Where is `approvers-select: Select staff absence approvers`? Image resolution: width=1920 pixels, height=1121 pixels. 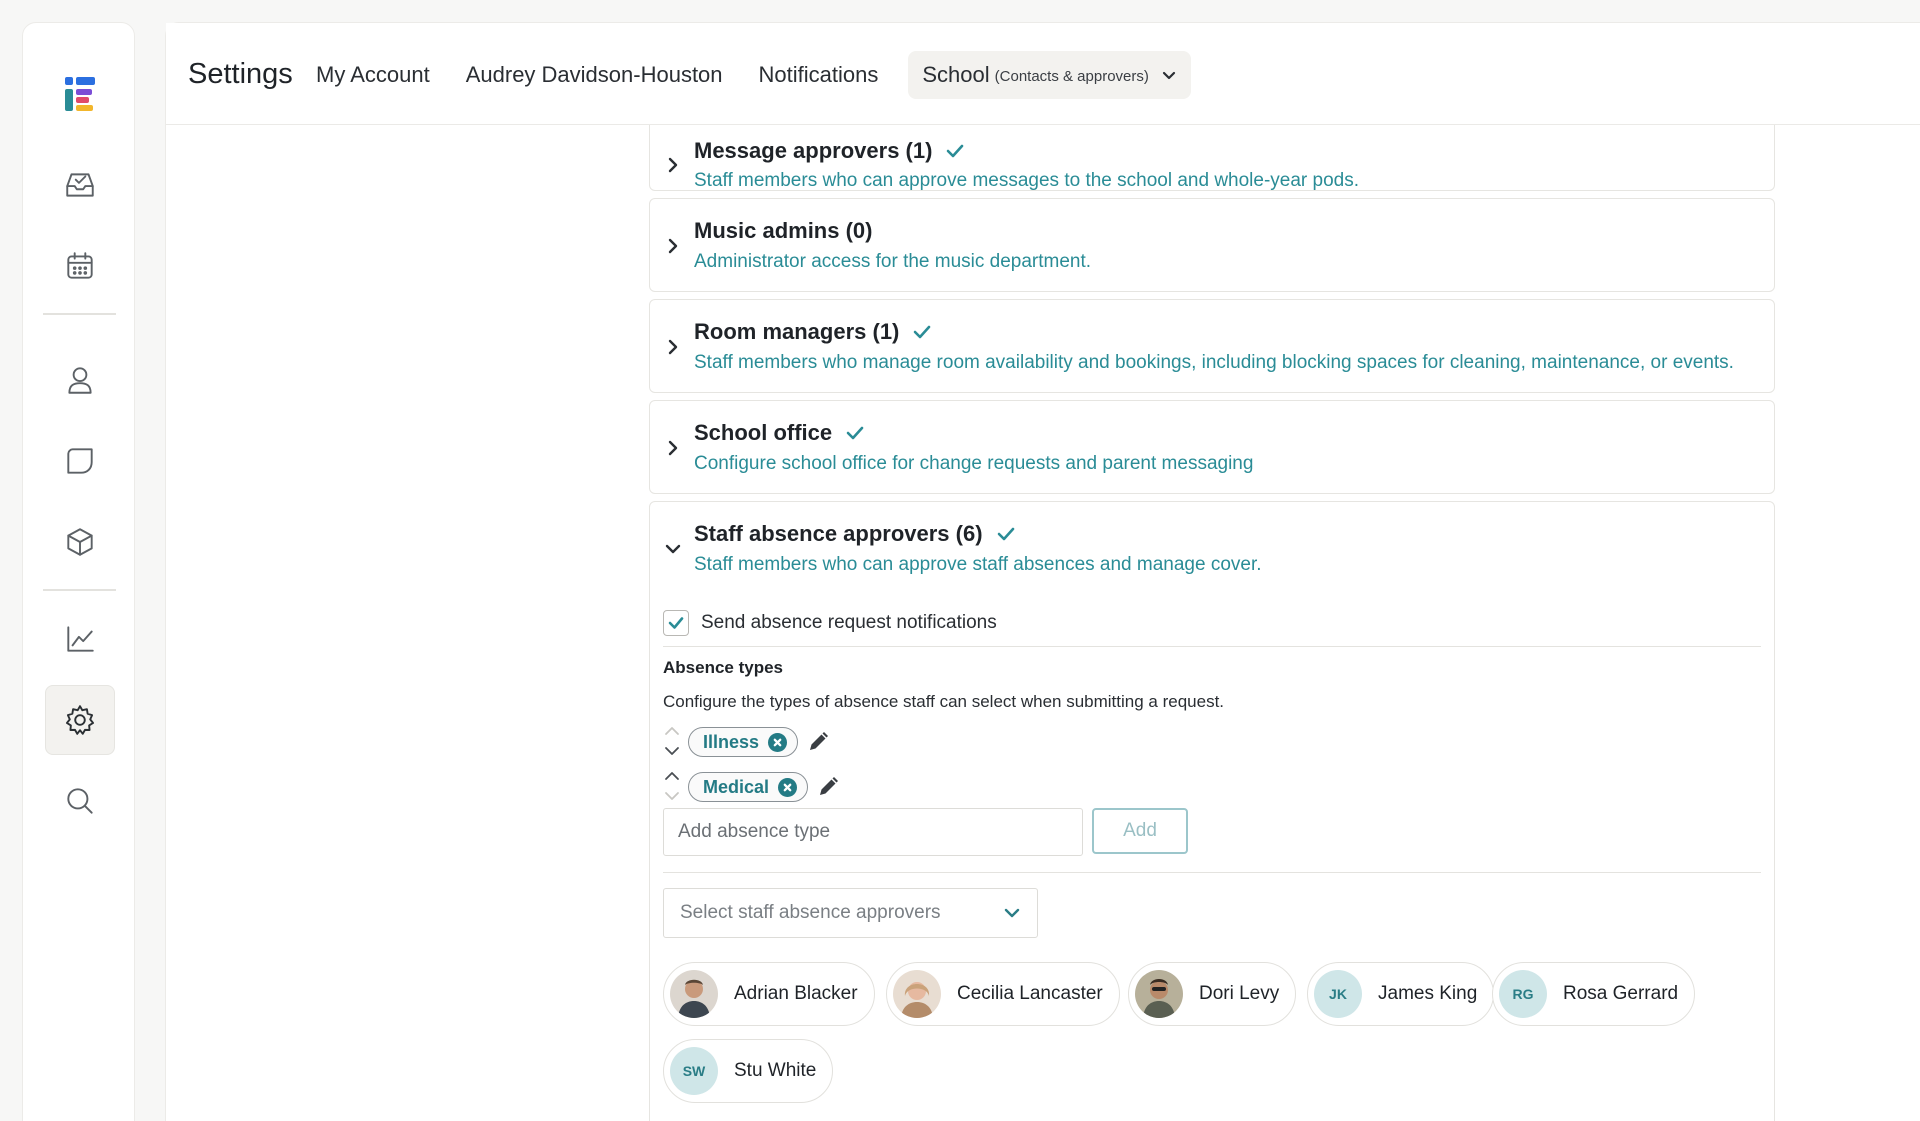
approvers-select: Select staff absence approvers is located at coordinates (850, 913).